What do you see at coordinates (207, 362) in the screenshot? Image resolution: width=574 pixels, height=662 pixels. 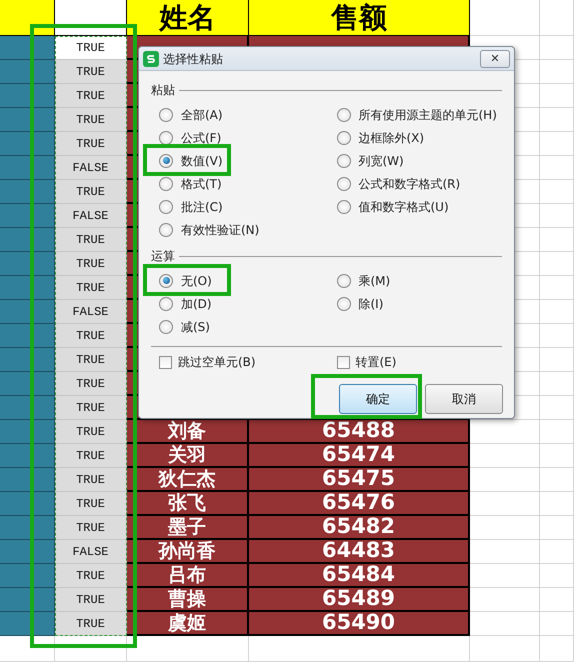 I see `checkbox-option: 跳过空单元(B)` at bounding box center [207, 362].